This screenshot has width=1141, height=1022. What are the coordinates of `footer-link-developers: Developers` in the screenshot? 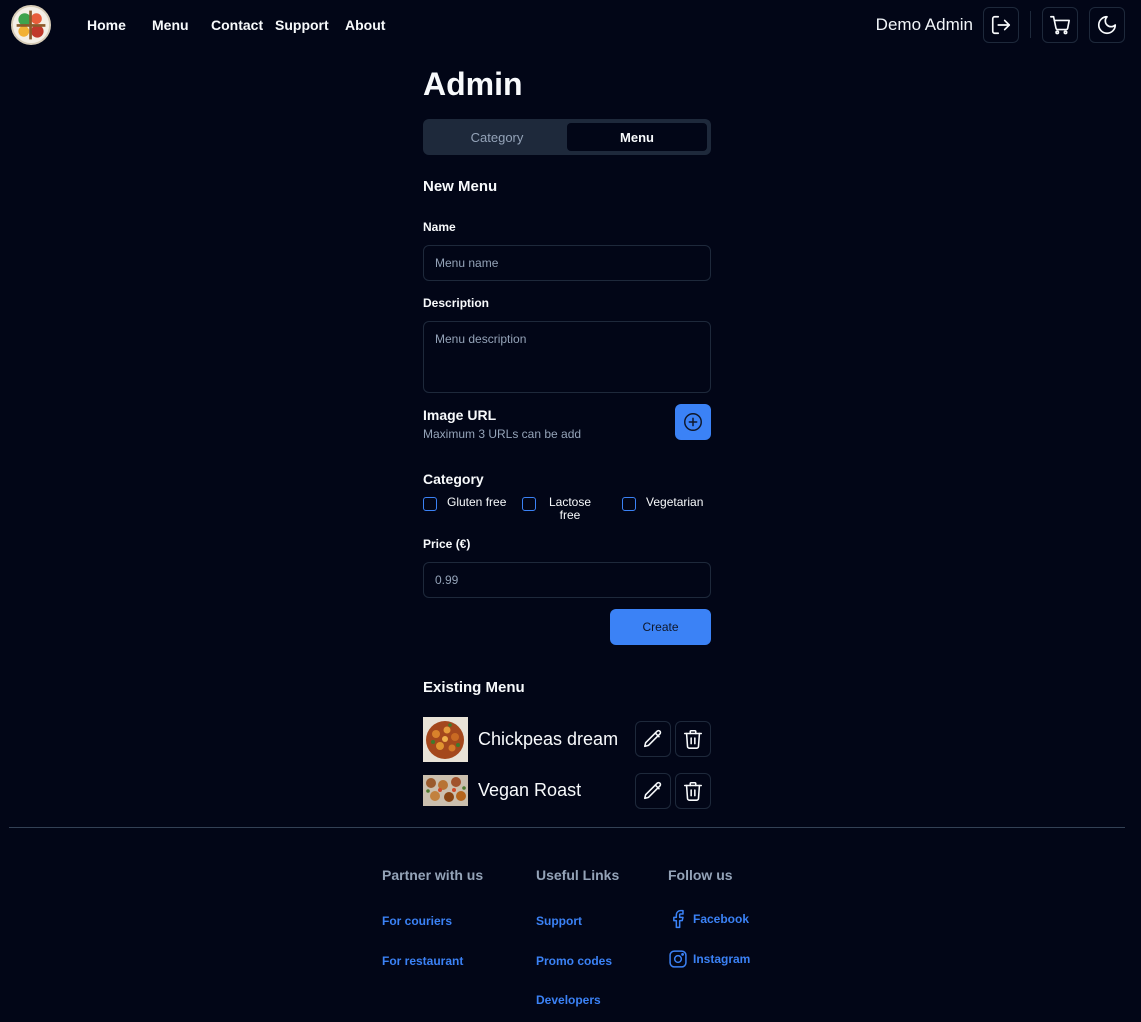 It's located at (568, 1000).